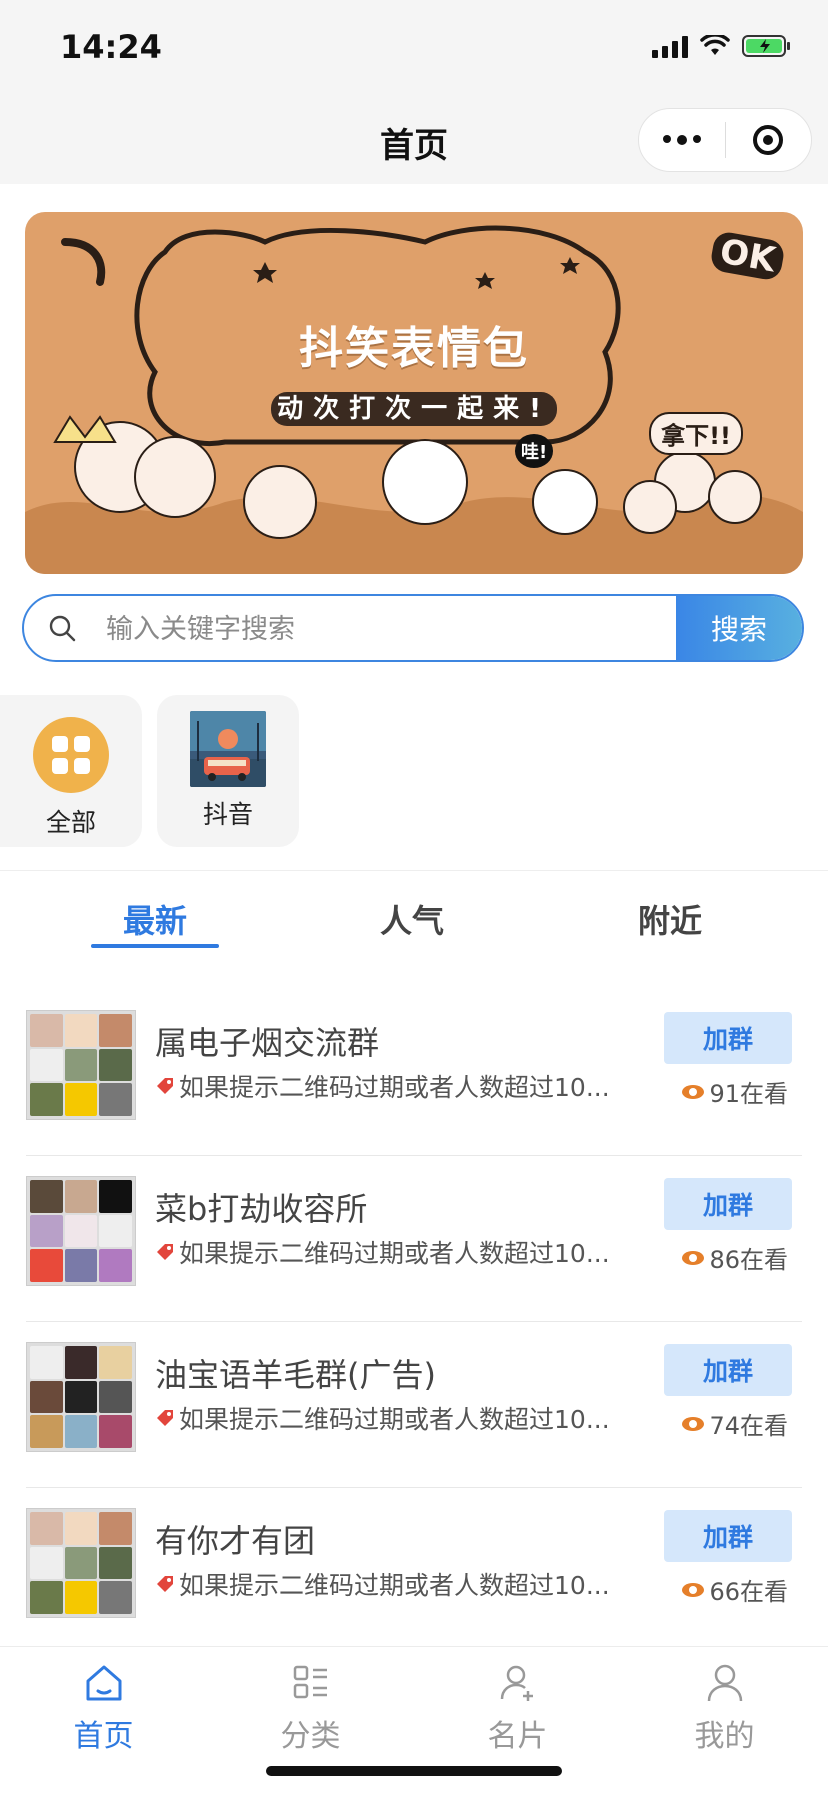 This screenshot has height=1793, width=828. I want to click on section-divider, so click(414, 870).